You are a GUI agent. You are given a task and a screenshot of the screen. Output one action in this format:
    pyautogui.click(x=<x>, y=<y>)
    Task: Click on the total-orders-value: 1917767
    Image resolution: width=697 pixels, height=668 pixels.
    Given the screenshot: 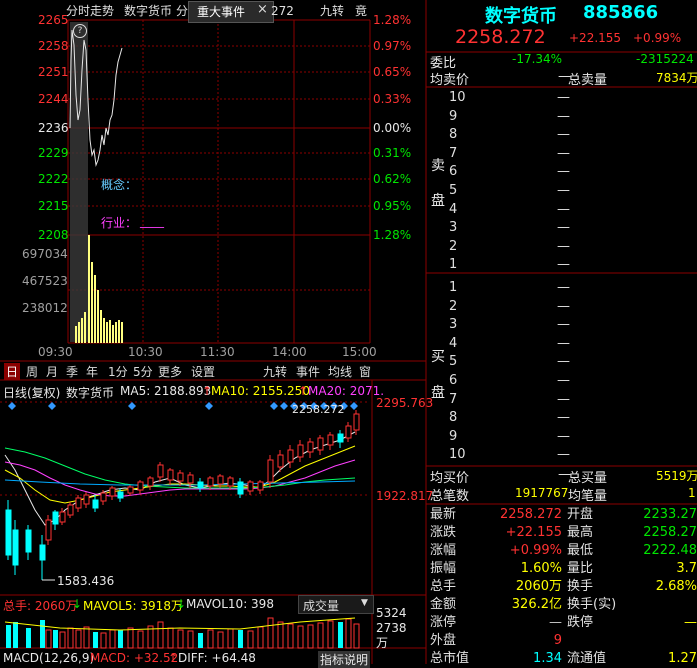 What is the action you would take?
    pyautogui.click(x=542, y=493)
    